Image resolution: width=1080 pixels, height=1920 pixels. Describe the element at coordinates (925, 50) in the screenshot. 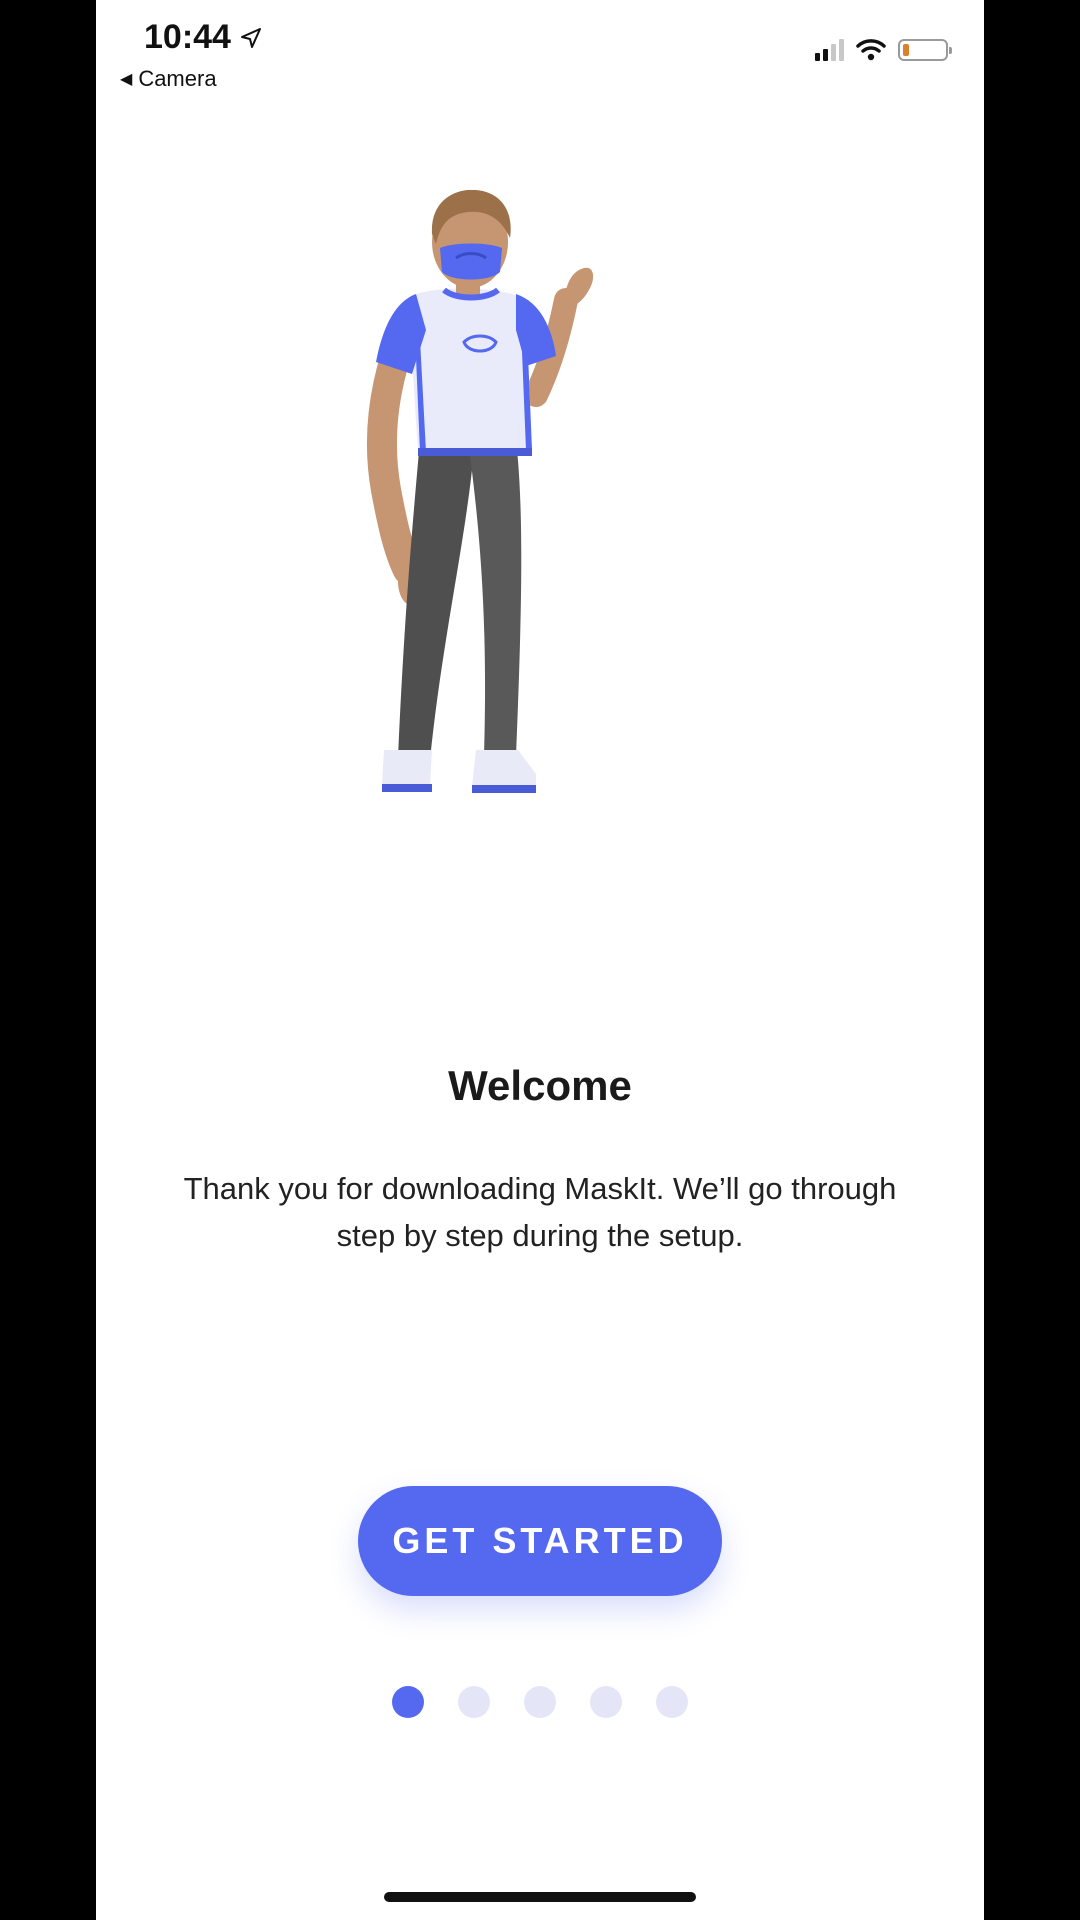

I see `battery-icon` at that location.